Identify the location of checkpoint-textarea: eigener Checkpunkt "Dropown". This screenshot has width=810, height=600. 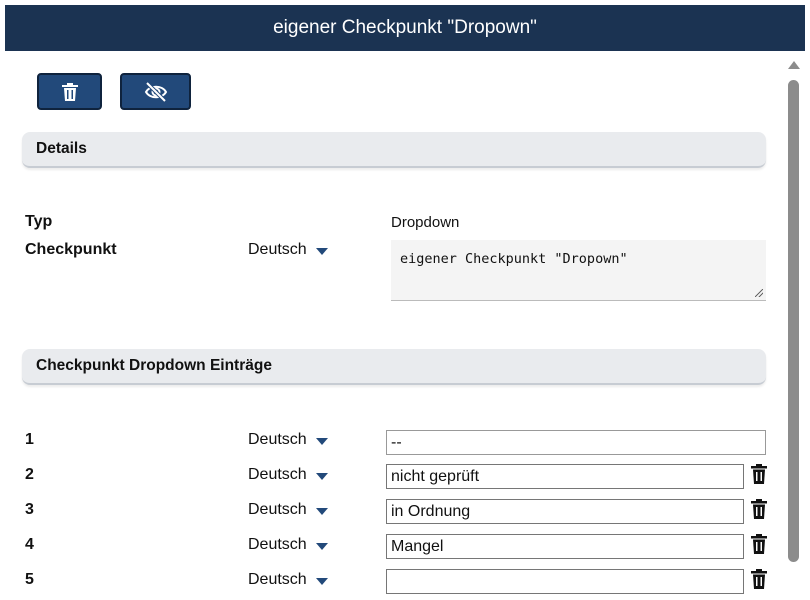
(578, 270).